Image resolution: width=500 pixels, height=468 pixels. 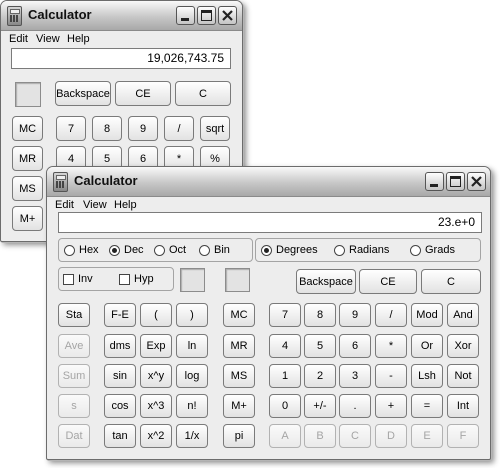 I want to click on radio-hex: Hex, so click(x=81, y=250).